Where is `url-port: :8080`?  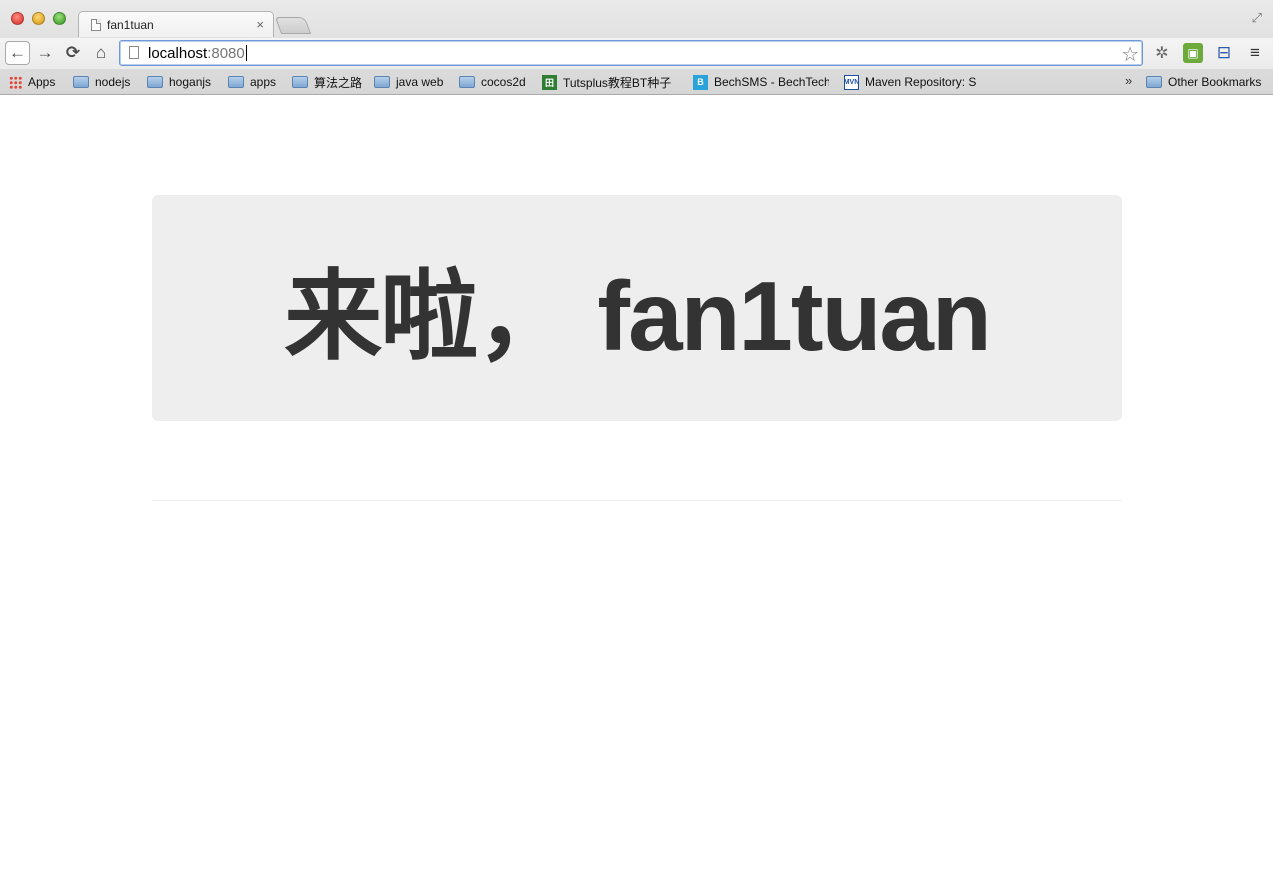 url-port: :8080 is located at coordinates (226, 53).